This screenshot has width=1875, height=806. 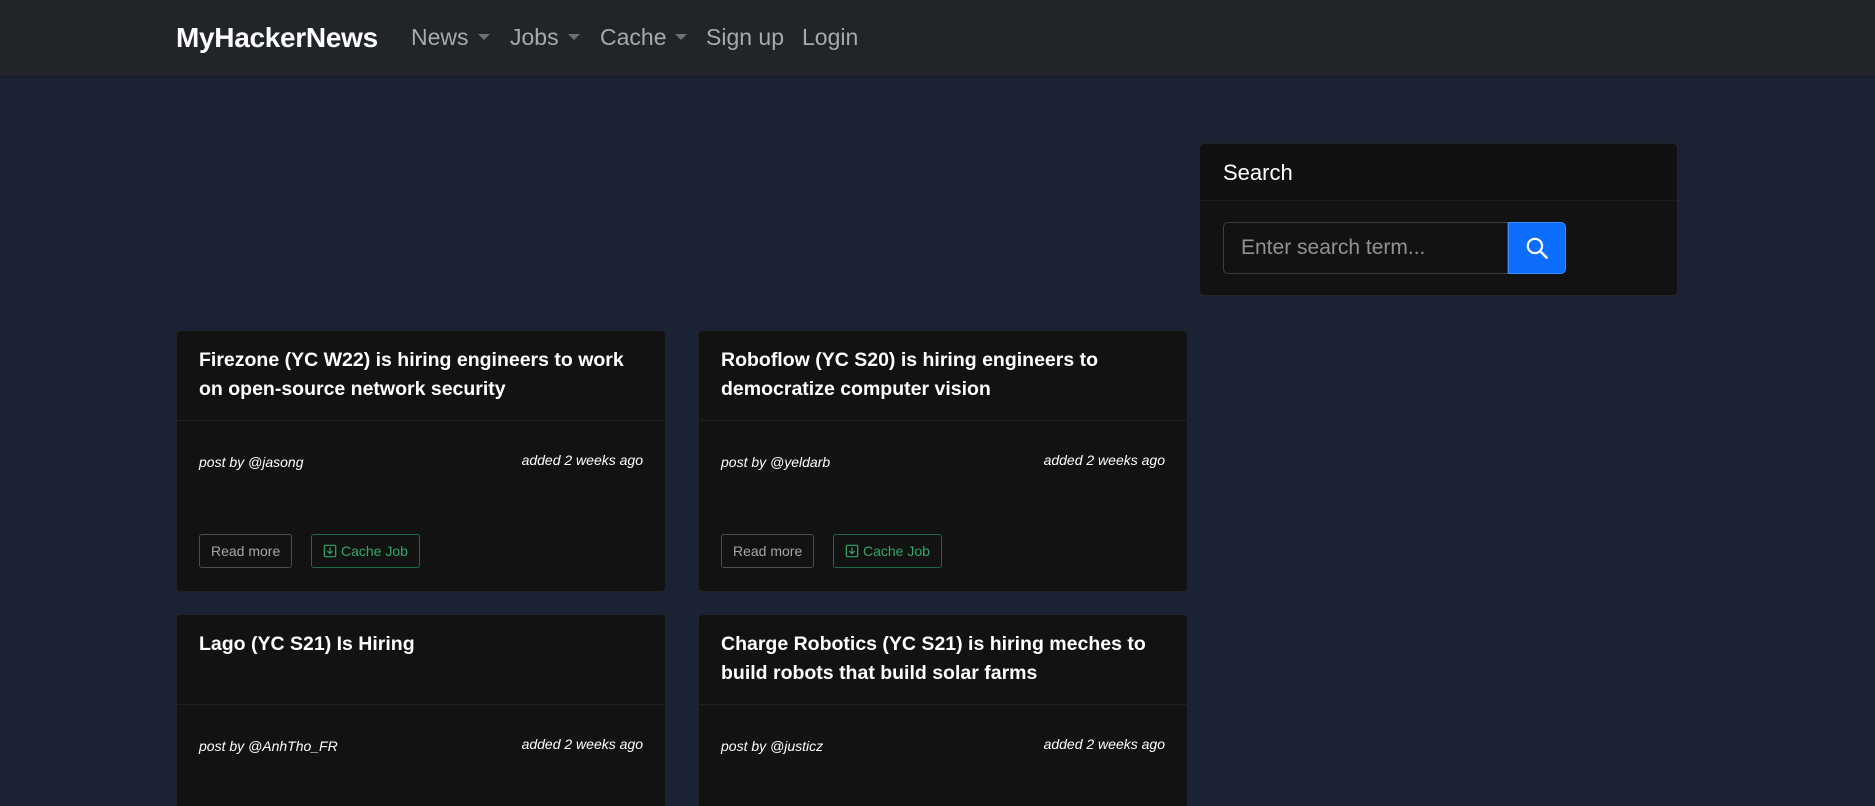 I want to click on job-author: post by @justicz, so click(x=772, y=746).